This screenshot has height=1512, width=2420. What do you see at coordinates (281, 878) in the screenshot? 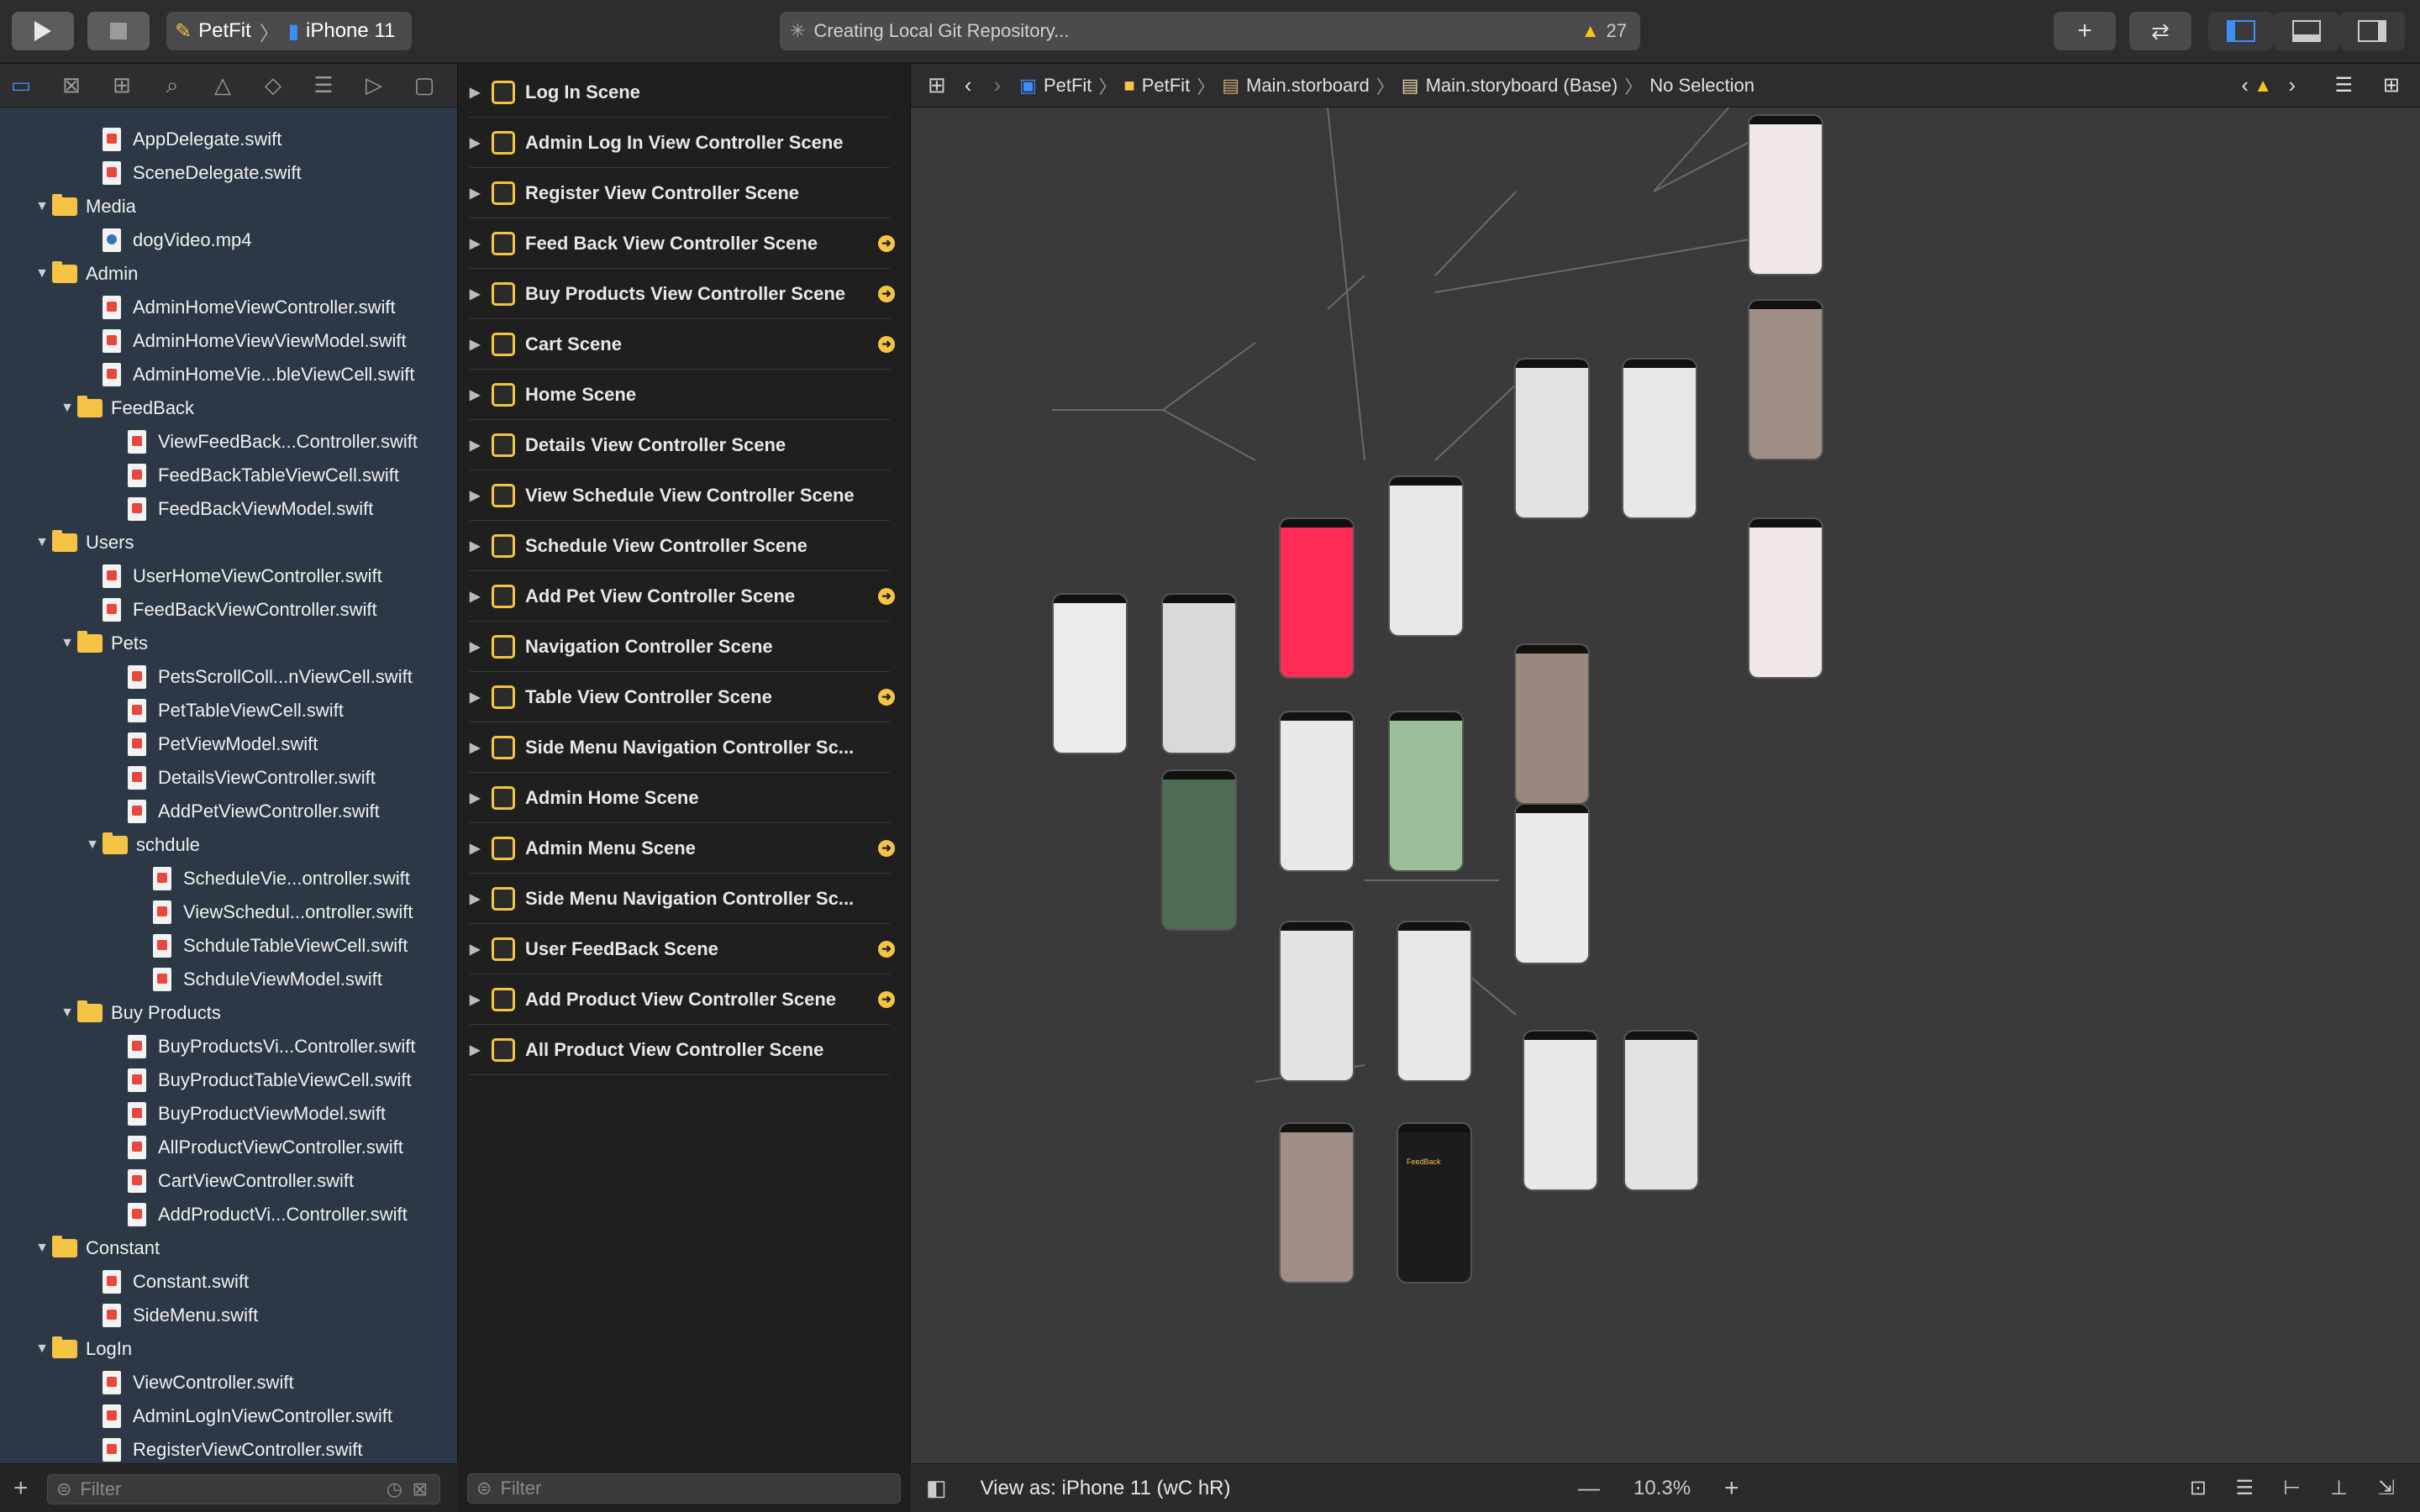
I see `navigator-file: ScheduleVie...ontroller.swift` at bounding box center [281, 878].